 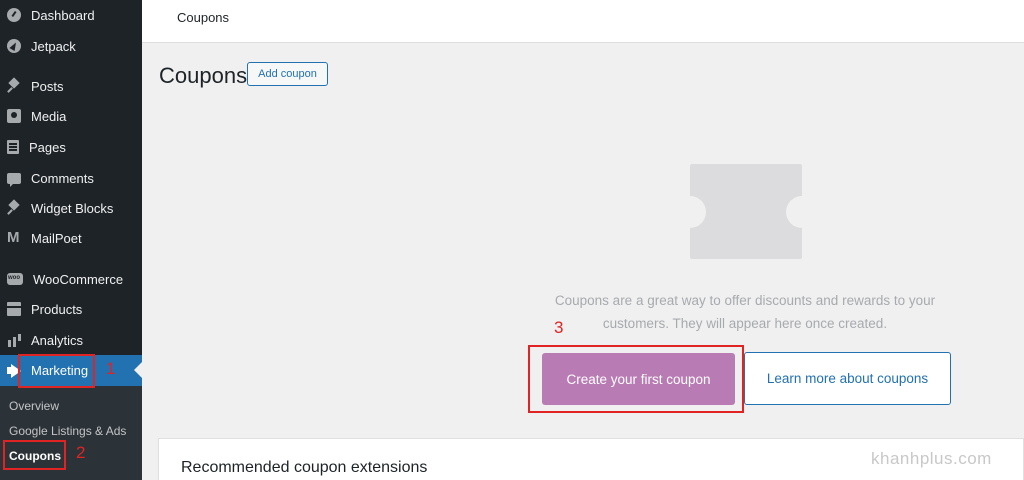 I want to click on top-bar: Coupons, so click(x=583, y=21).